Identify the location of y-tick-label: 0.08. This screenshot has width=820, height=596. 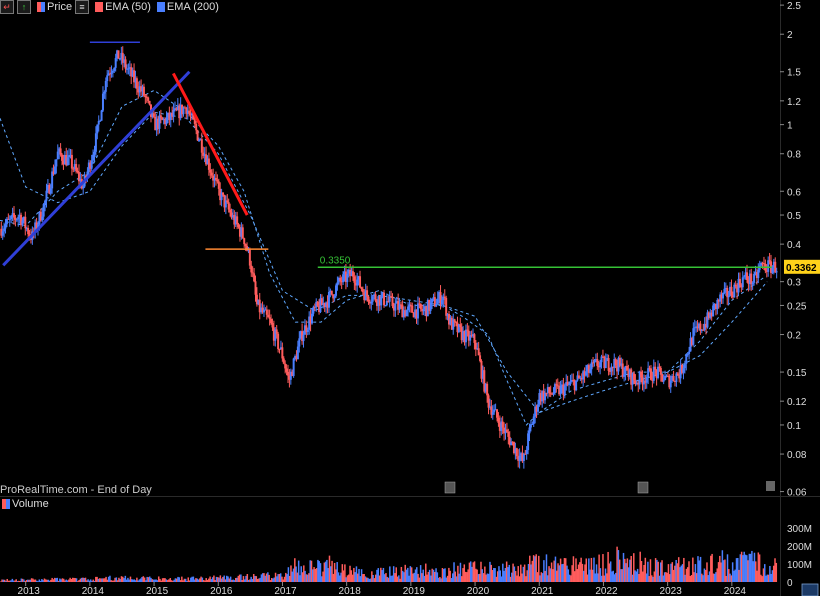
(797, 455).